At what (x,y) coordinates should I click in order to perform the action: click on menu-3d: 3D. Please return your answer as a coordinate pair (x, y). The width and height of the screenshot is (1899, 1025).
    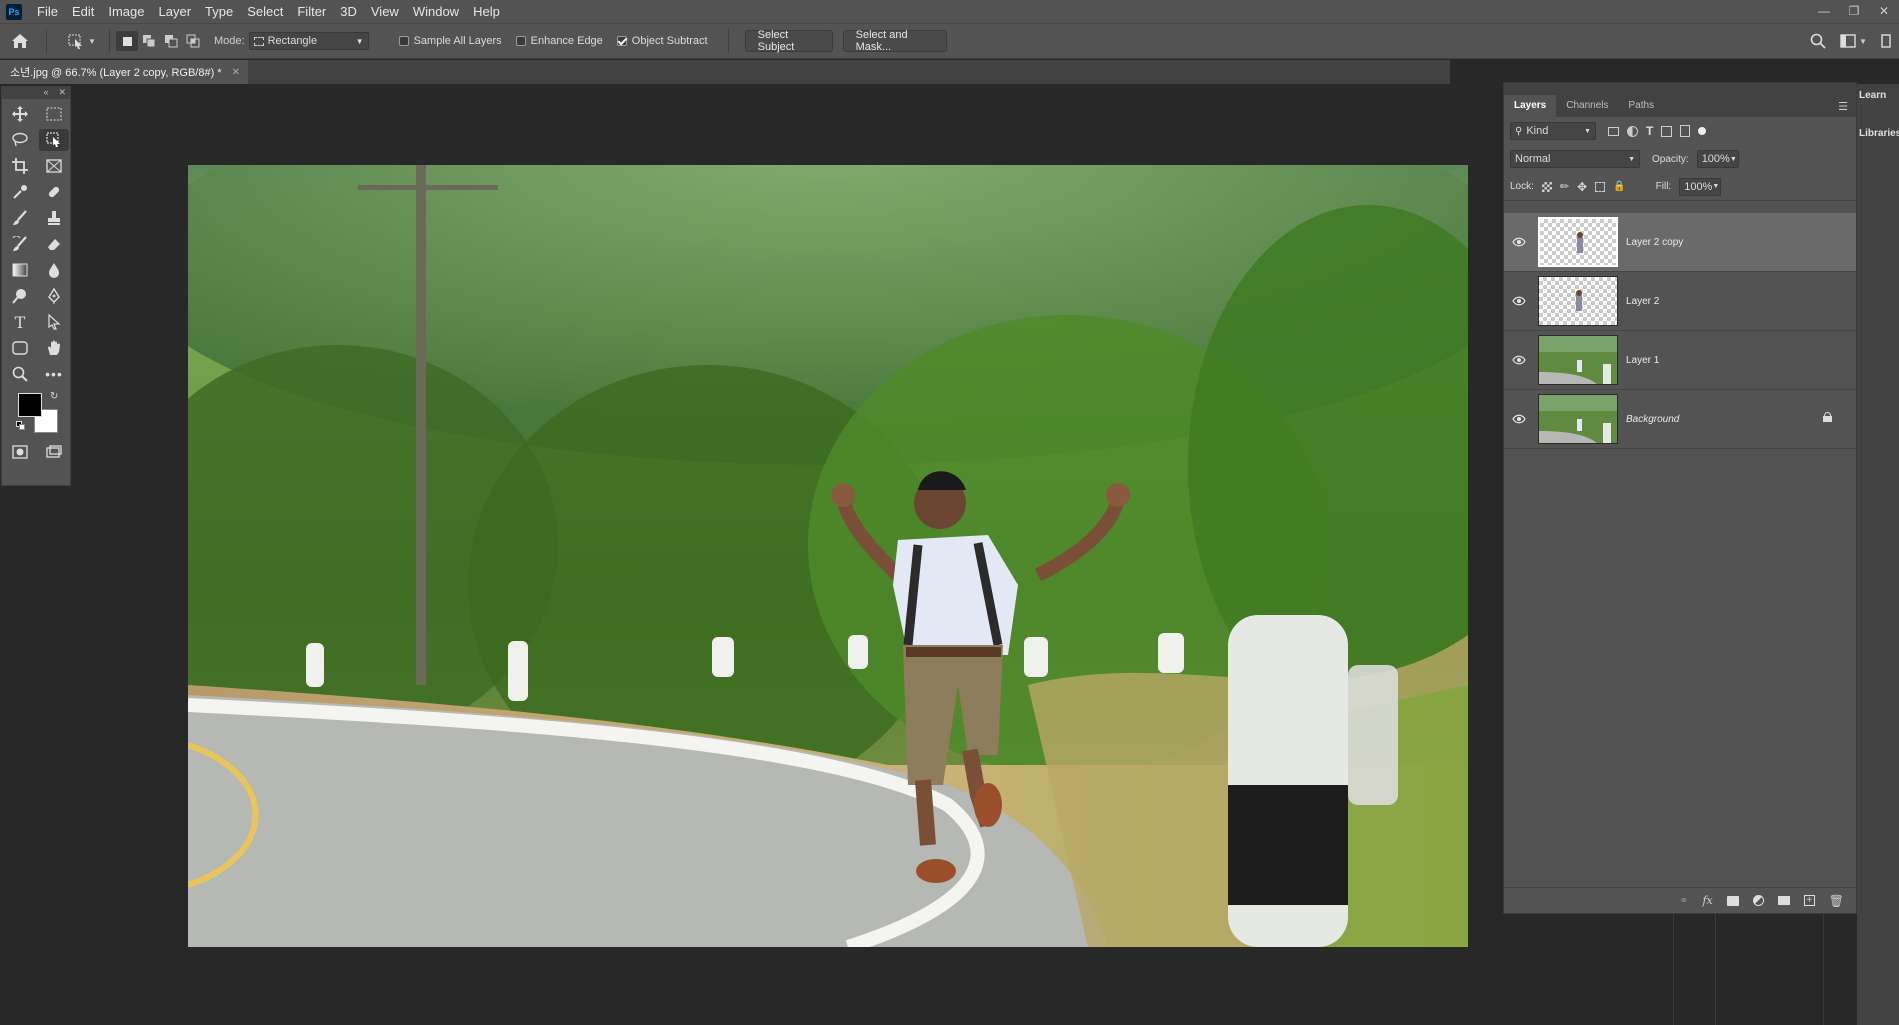
    Looking at the image, I should click on (348, 11).